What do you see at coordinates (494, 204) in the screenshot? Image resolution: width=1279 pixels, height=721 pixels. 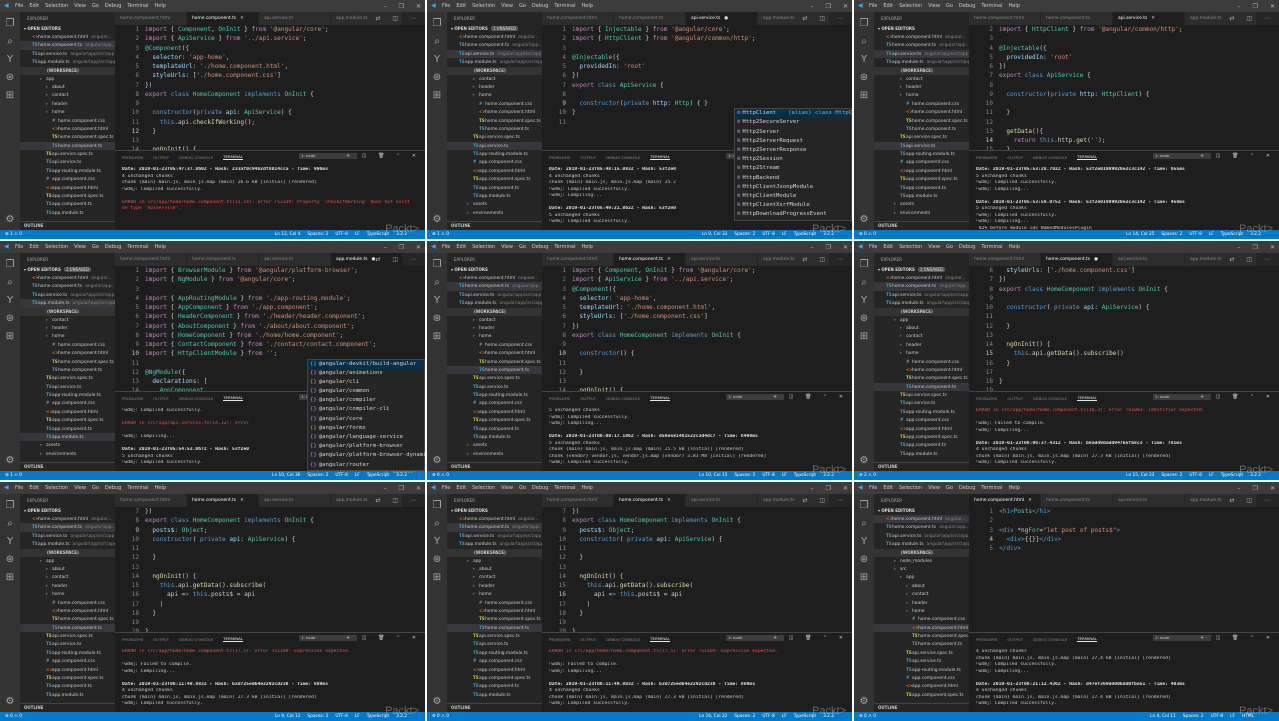 I see `tree-folder: › assets` at bounding box center [494, 204].